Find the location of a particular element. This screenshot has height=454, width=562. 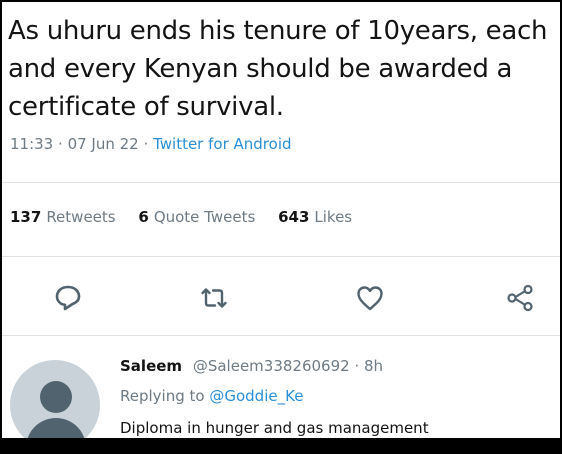

reply-icon is located at coordinates (68, 298).